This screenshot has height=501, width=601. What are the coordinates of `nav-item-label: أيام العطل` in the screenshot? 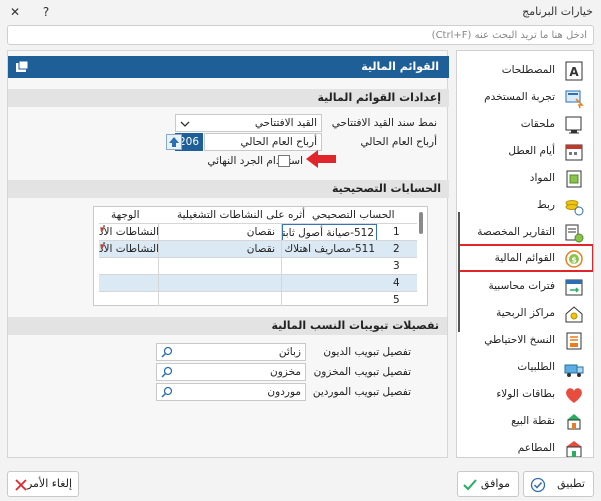 It's located at (531, 151).